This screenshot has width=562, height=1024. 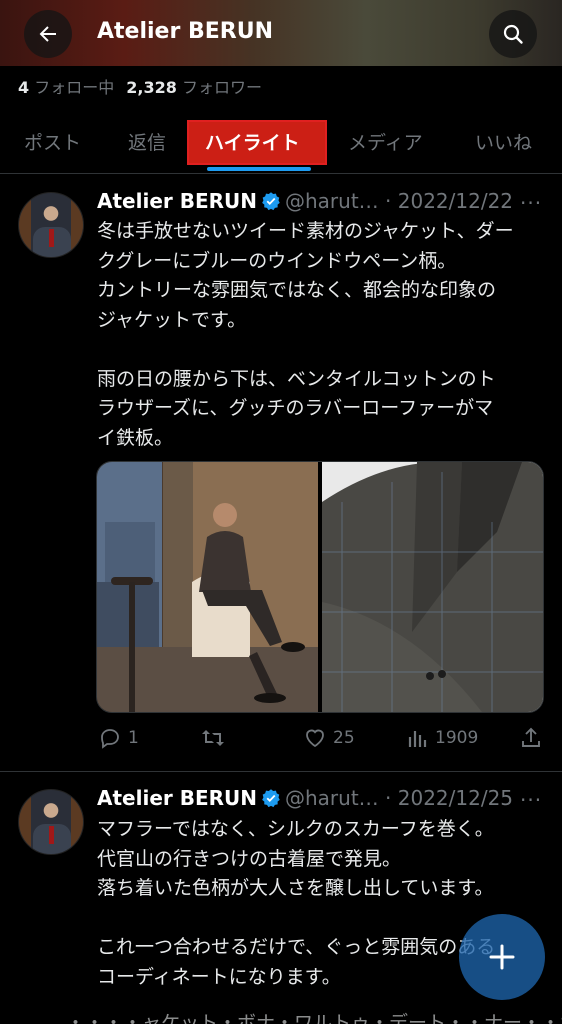 What do you see at coordinates (455, 798) in the screenshot?
I see `post-date: 2022/12/25` at bounding box center [455, 798].